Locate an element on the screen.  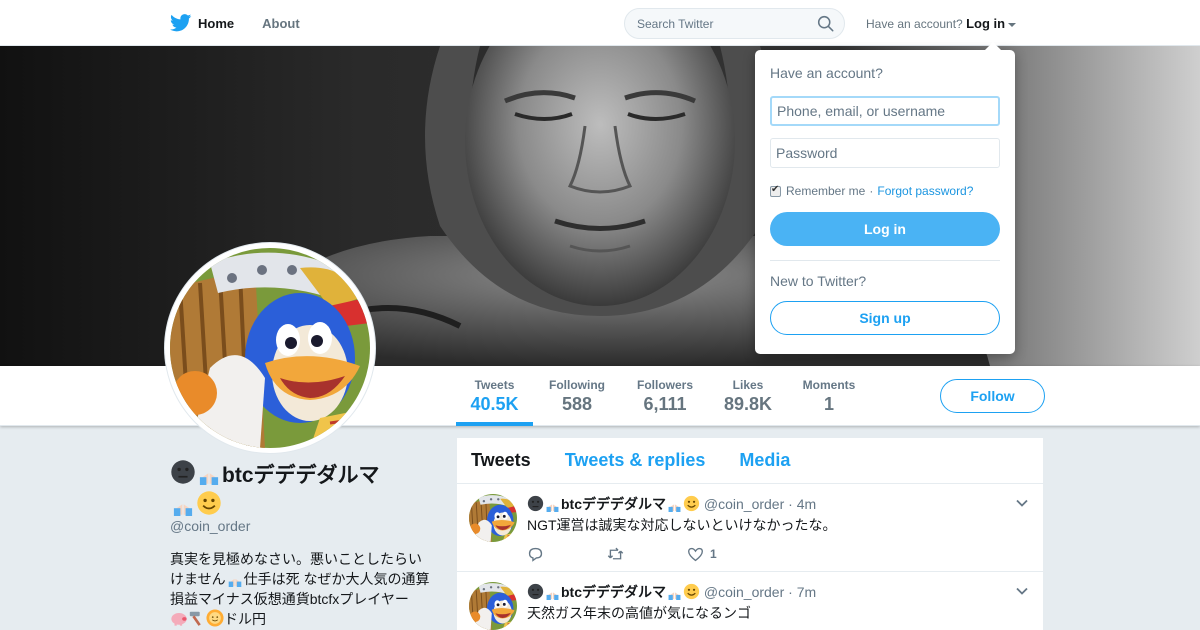
remember-me-row: Remember me · Forgot password? is located at coordinates (885, 191).